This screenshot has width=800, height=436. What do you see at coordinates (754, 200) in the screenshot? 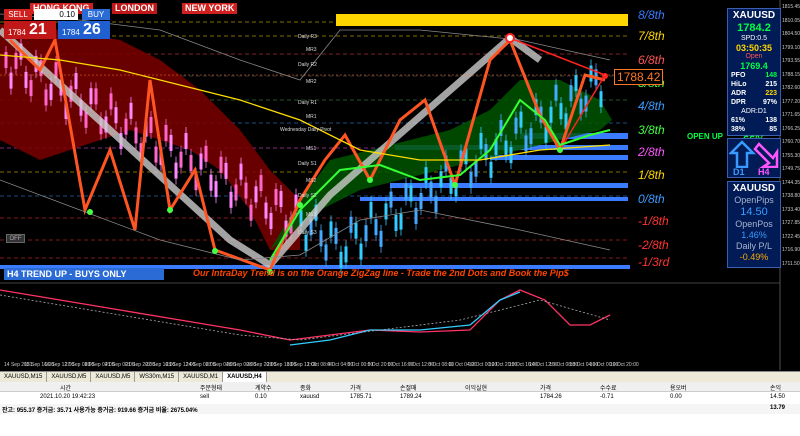
I see `open-pips-label: OpenPips` at bounding box center [754, 200].